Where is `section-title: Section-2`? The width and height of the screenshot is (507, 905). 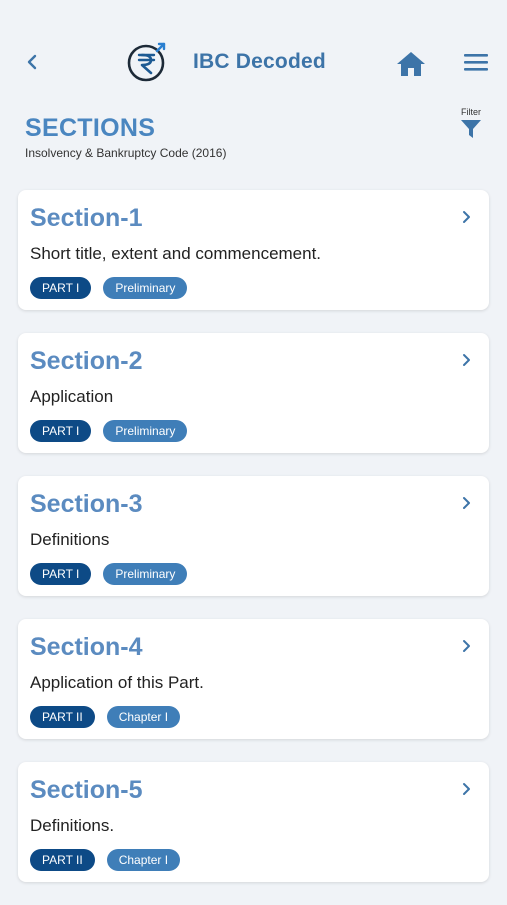
section-title: Section-2 is located at coordinates (86, 361).